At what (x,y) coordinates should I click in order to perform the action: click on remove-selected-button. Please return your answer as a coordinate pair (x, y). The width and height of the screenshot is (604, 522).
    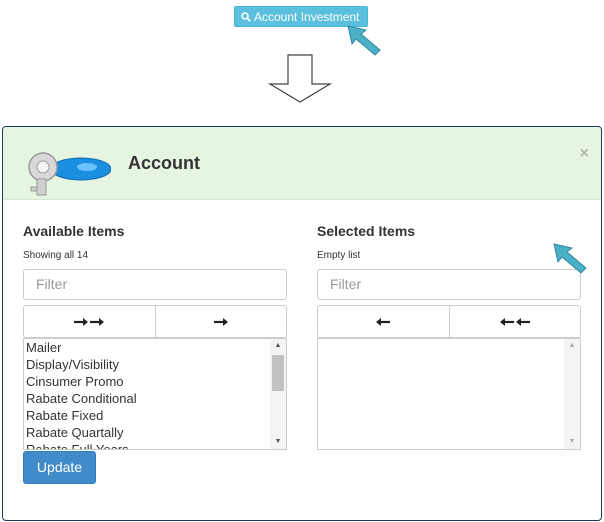
    Looking at the image, I should click on (383, 321).